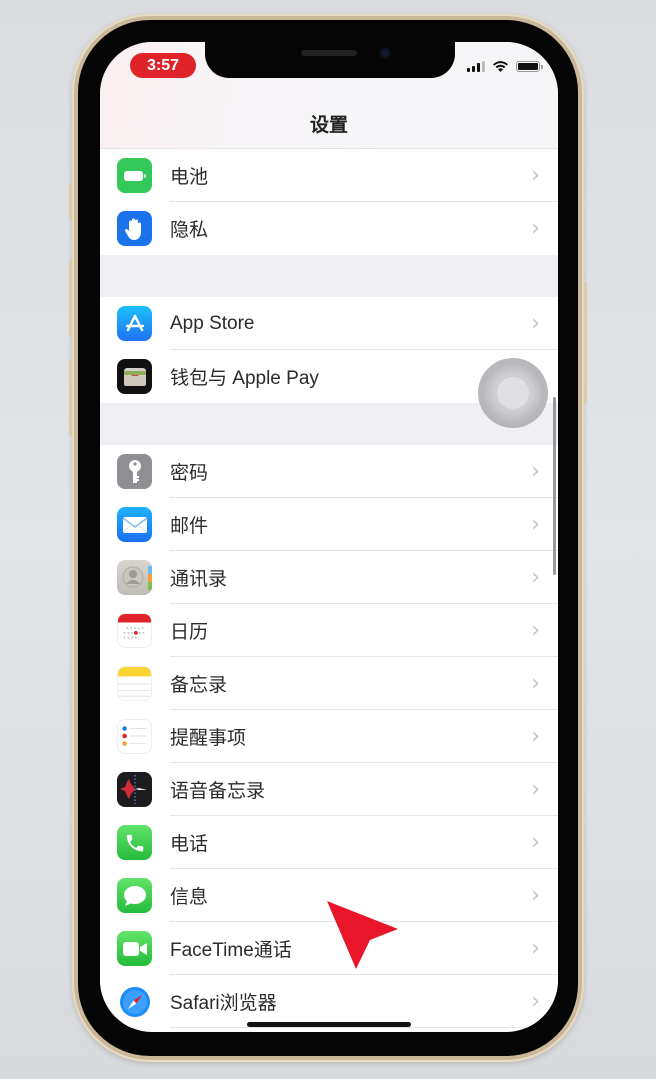 The width and height of the screenshot is (656, 1079). I want to click on row-label: 邮件, so click(189, 526).